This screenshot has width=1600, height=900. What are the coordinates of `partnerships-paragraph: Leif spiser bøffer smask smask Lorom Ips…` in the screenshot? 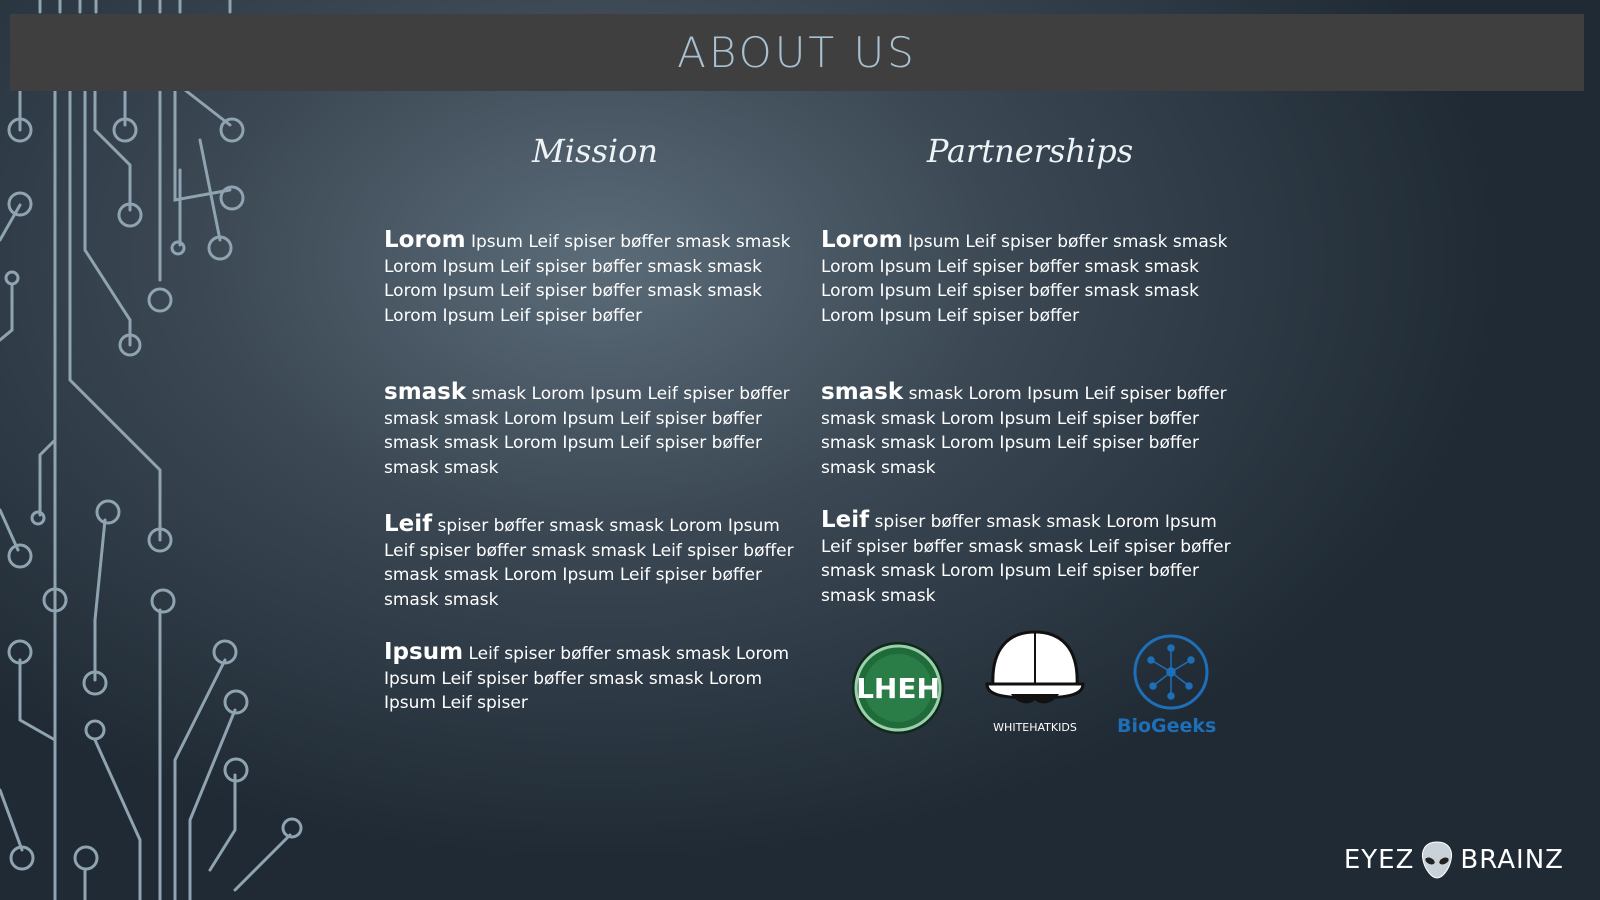 It's located at (1031, 558).